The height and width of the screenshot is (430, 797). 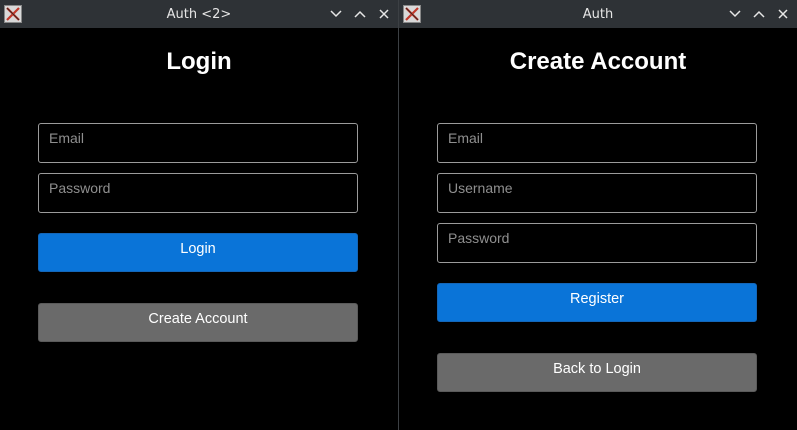 I want to click on username-input, so click(x=597, y=193).